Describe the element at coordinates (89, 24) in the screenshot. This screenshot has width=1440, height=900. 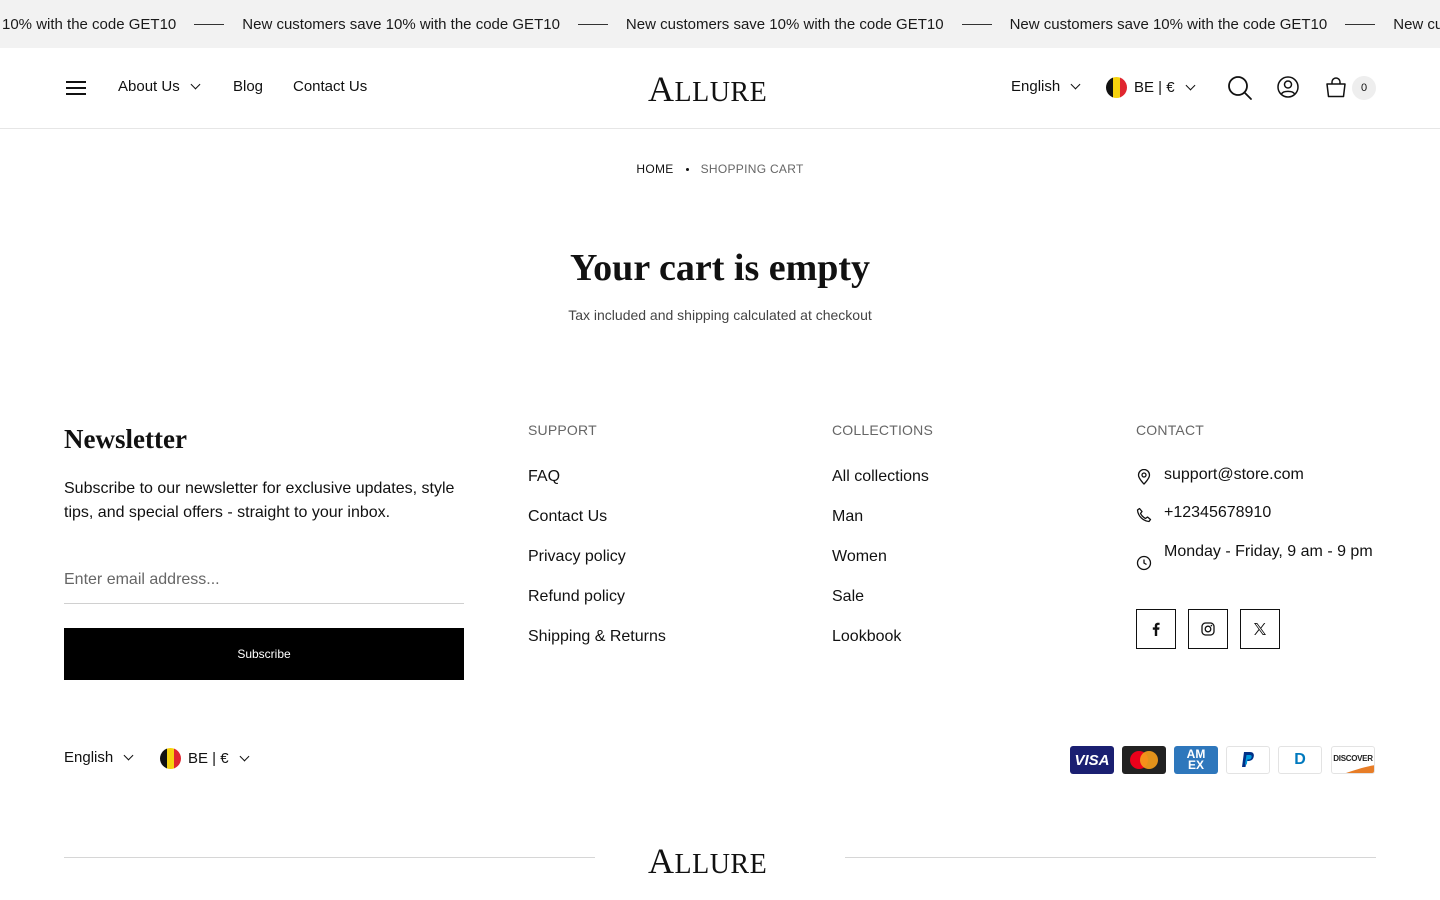
I see `announcement-text: 10% with the code GET10` at that location.